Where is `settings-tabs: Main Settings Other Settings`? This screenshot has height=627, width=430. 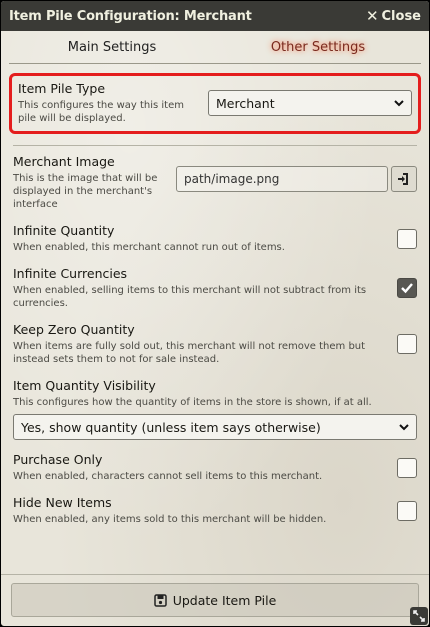
settings-tabs: Main Settings Other Settings is located at coordinates (215, 47).